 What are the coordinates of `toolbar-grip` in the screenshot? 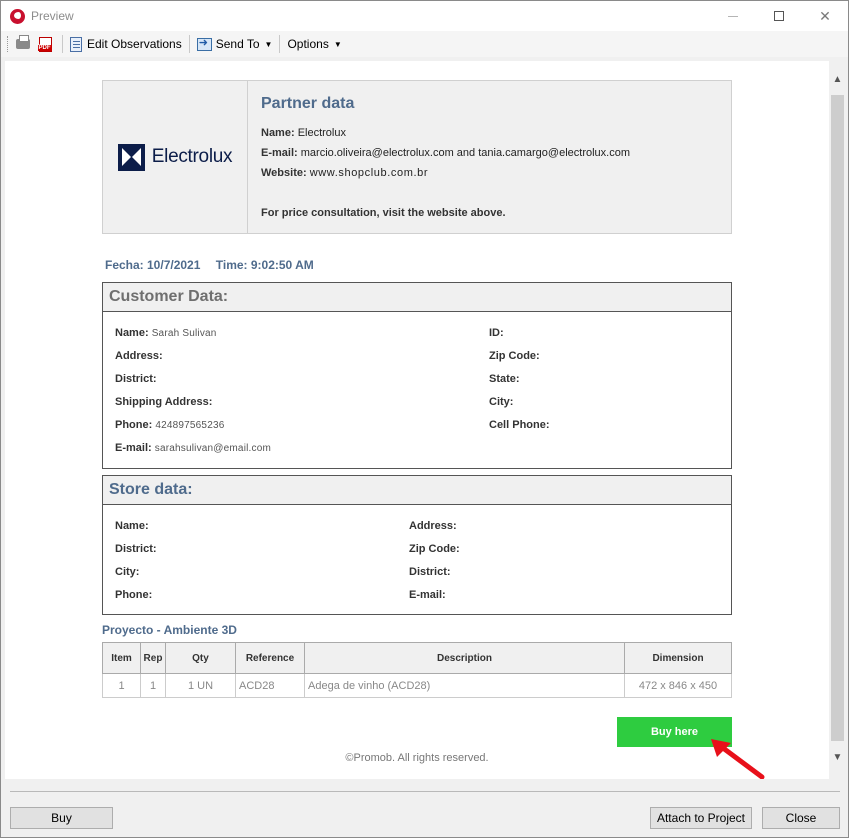 It's located at (8, 44).